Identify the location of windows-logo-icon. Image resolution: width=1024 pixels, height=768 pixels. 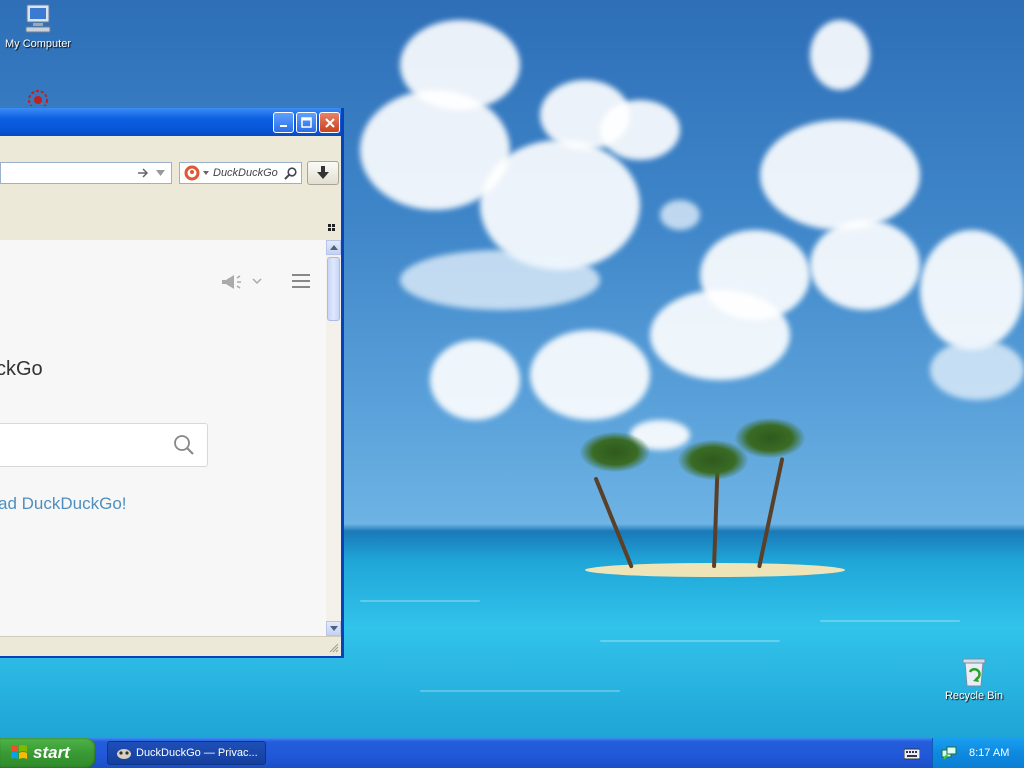
(19, 752).